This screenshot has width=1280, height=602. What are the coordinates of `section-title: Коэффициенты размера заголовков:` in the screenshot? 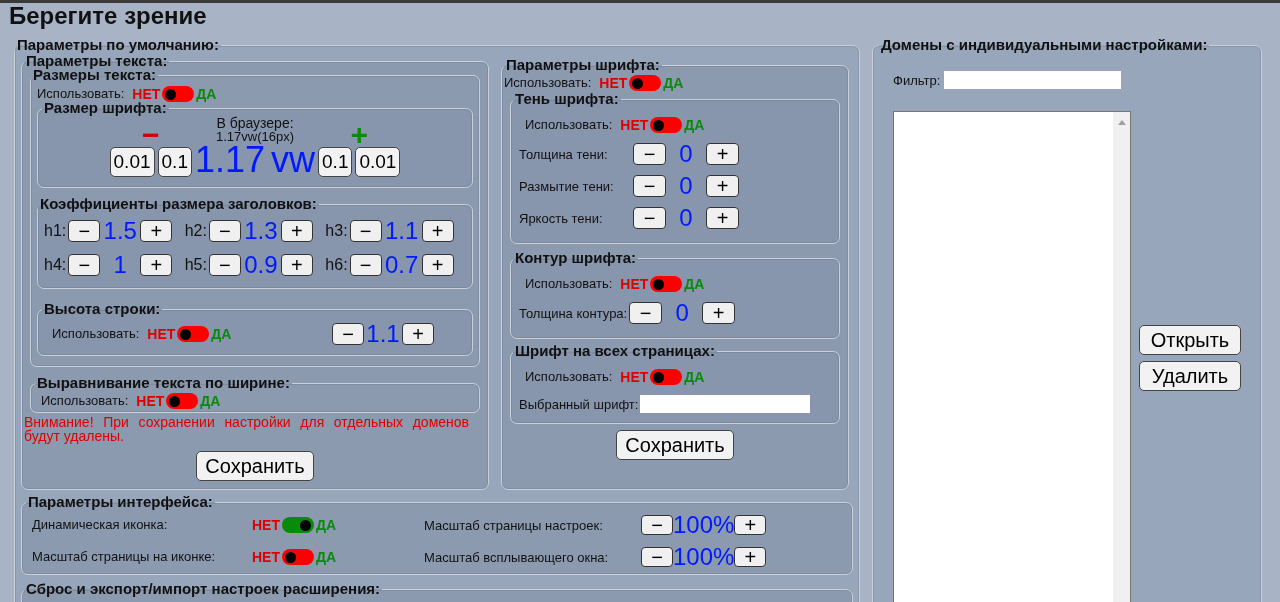 It's located at (178, 204).